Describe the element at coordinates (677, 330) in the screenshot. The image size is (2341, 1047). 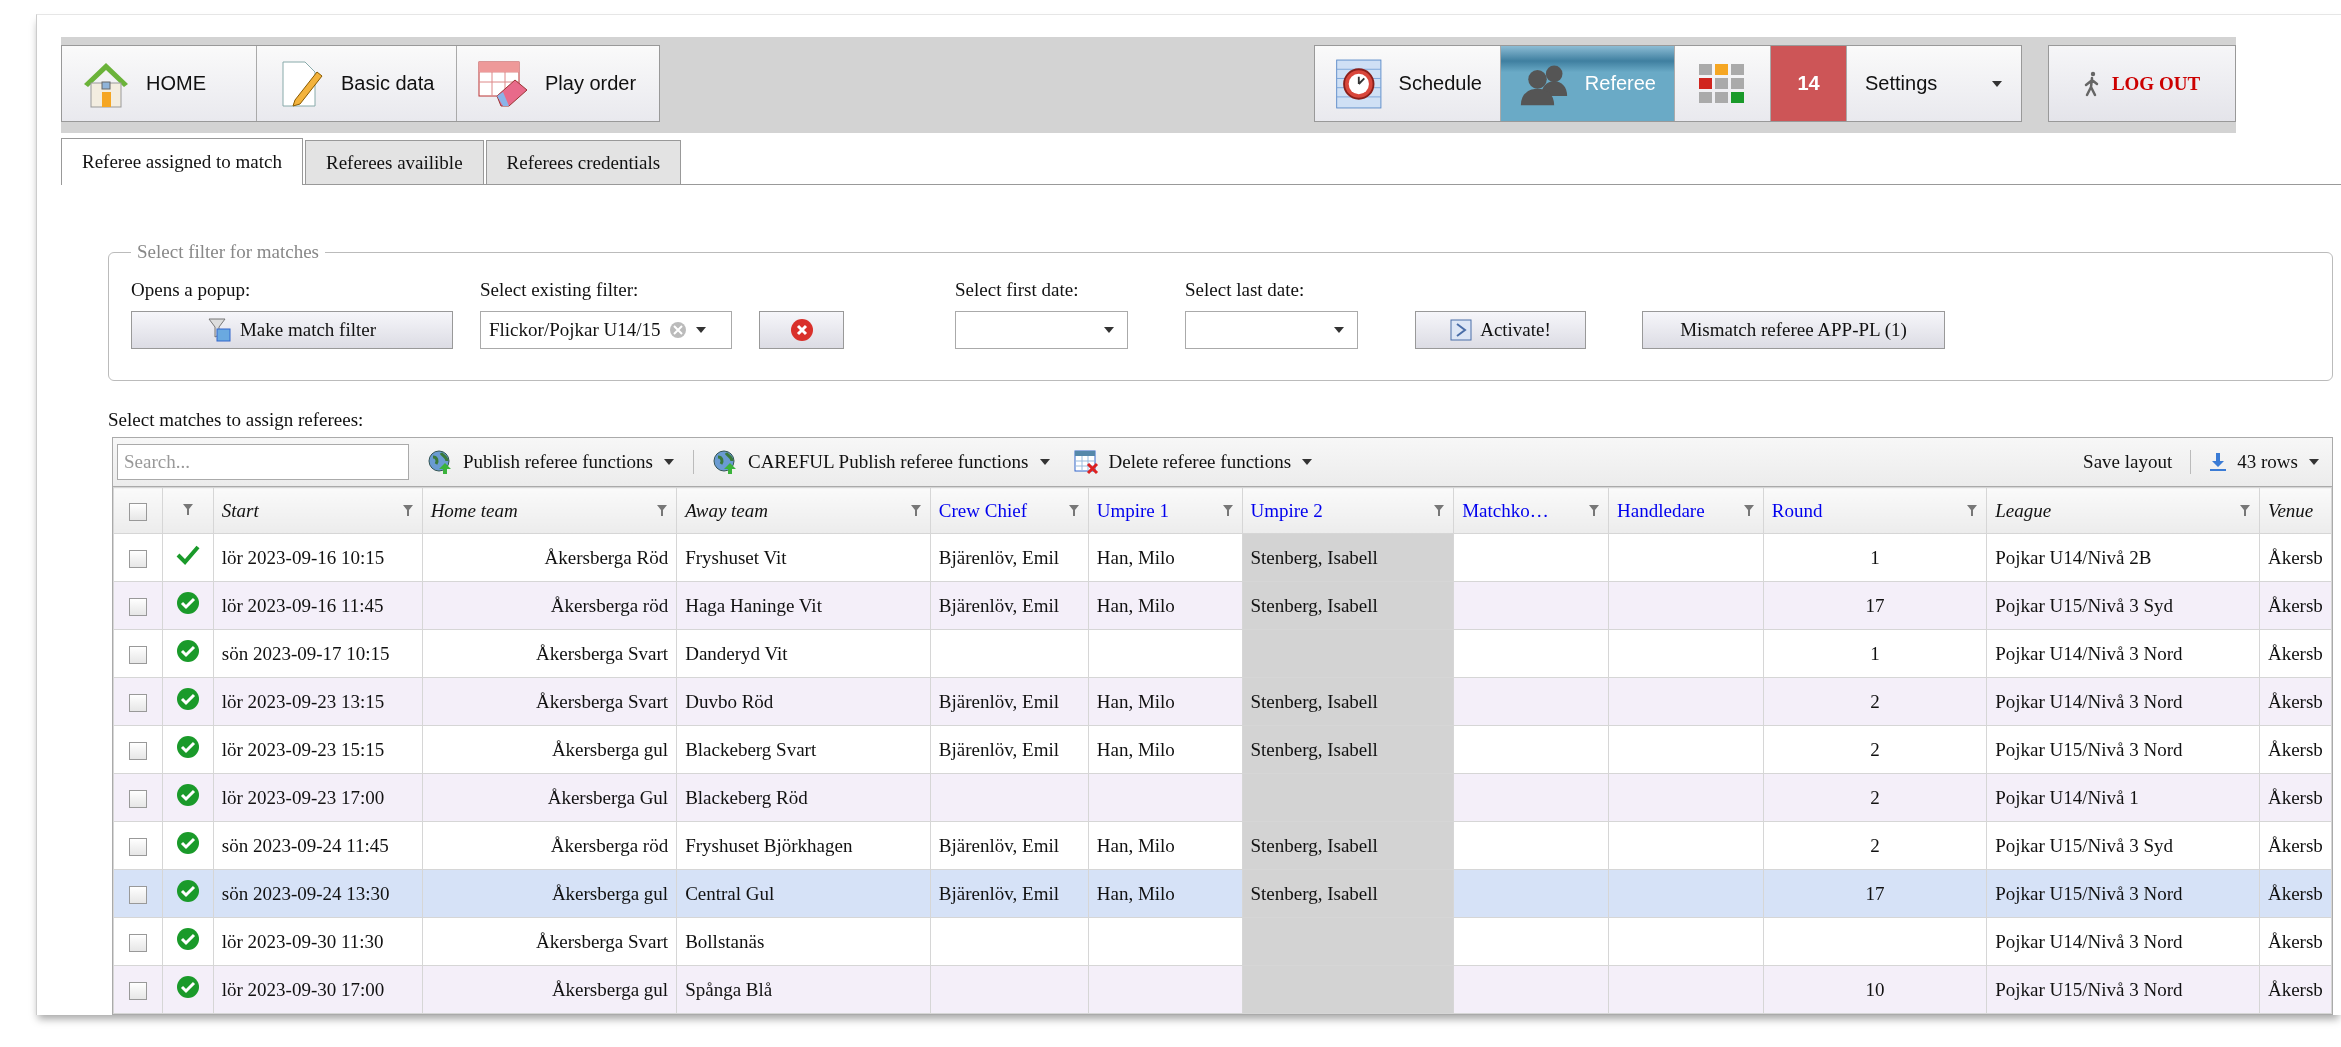
I see `clear-icon` at that location.